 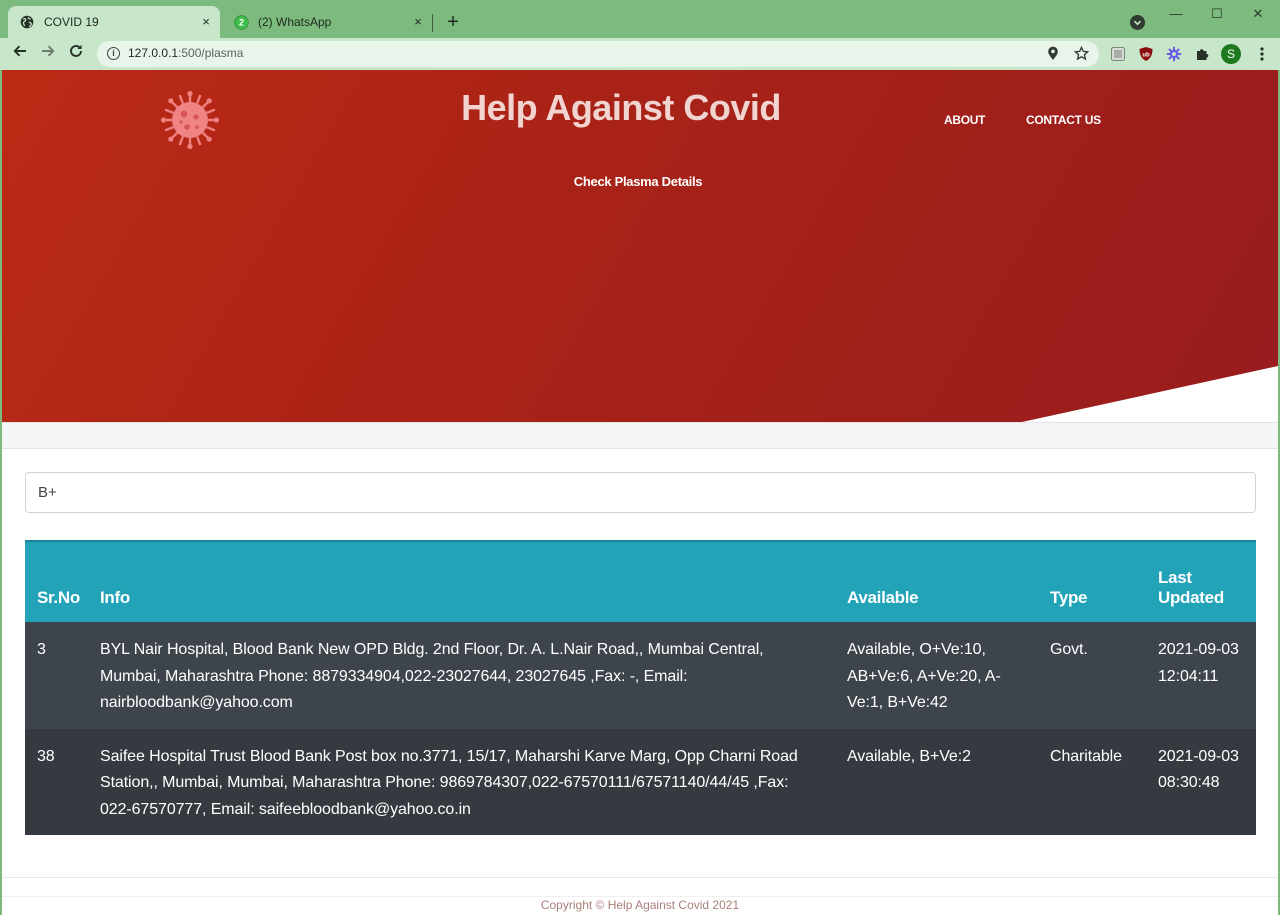 I want to click on tab-whatsapp: 2 (2) WhatsApp ×, so click(x=327, y=22).